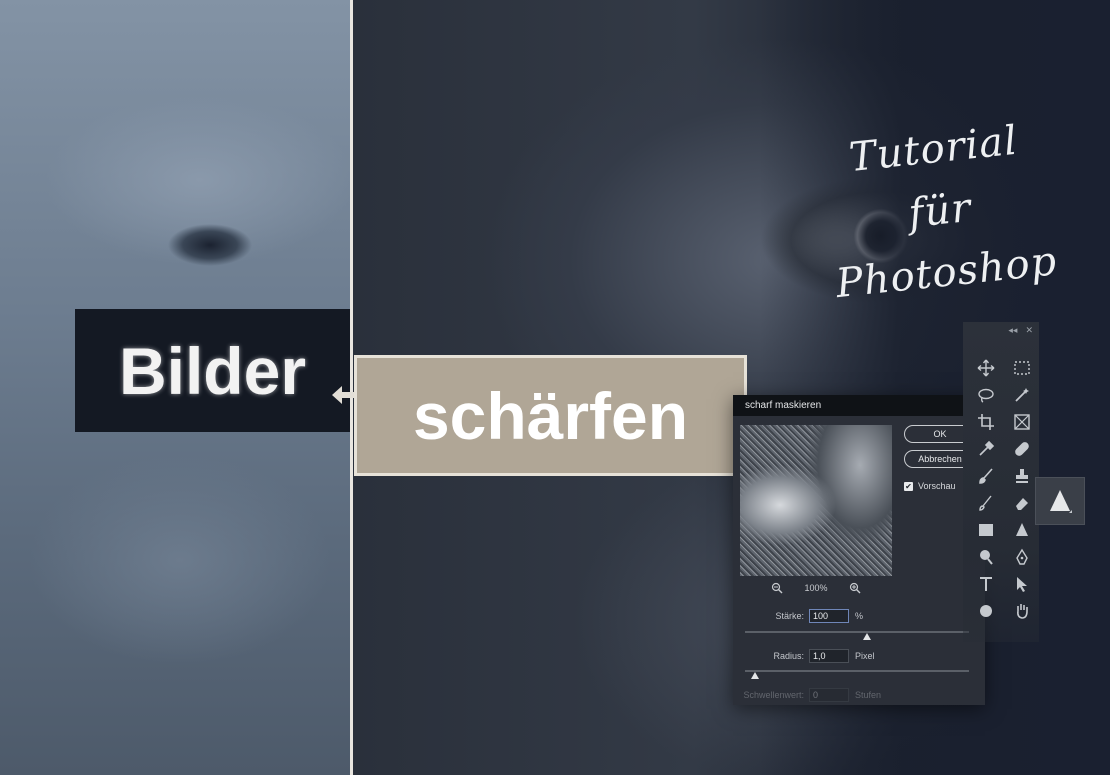 This screenshot has width=1110, height=775. What do you see at coordinates (986, 556) in the screenshot?
I see `dodge-icon` at bounding box center [986, 556].